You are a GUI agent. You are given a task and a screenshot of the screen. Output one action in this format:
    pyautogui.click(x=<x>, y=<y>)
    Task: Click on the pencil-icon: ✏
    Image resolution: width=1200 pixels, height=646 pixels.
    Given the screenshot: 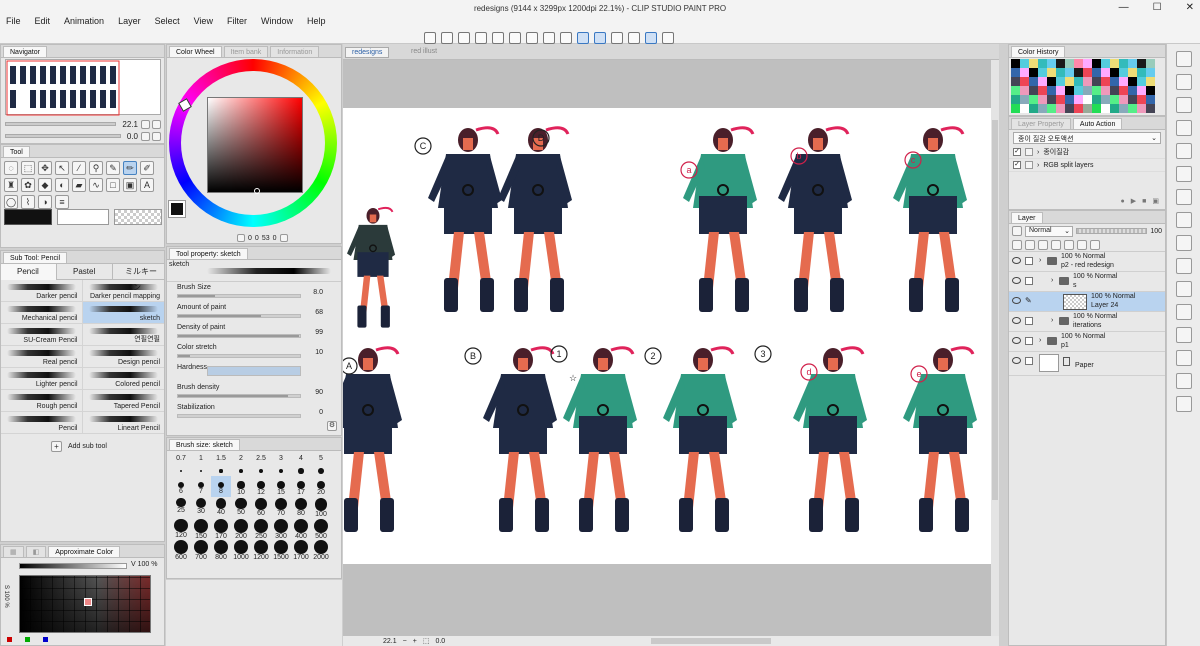 What is the action you would take?
    pyautogui.click(x=130, y=168)
    